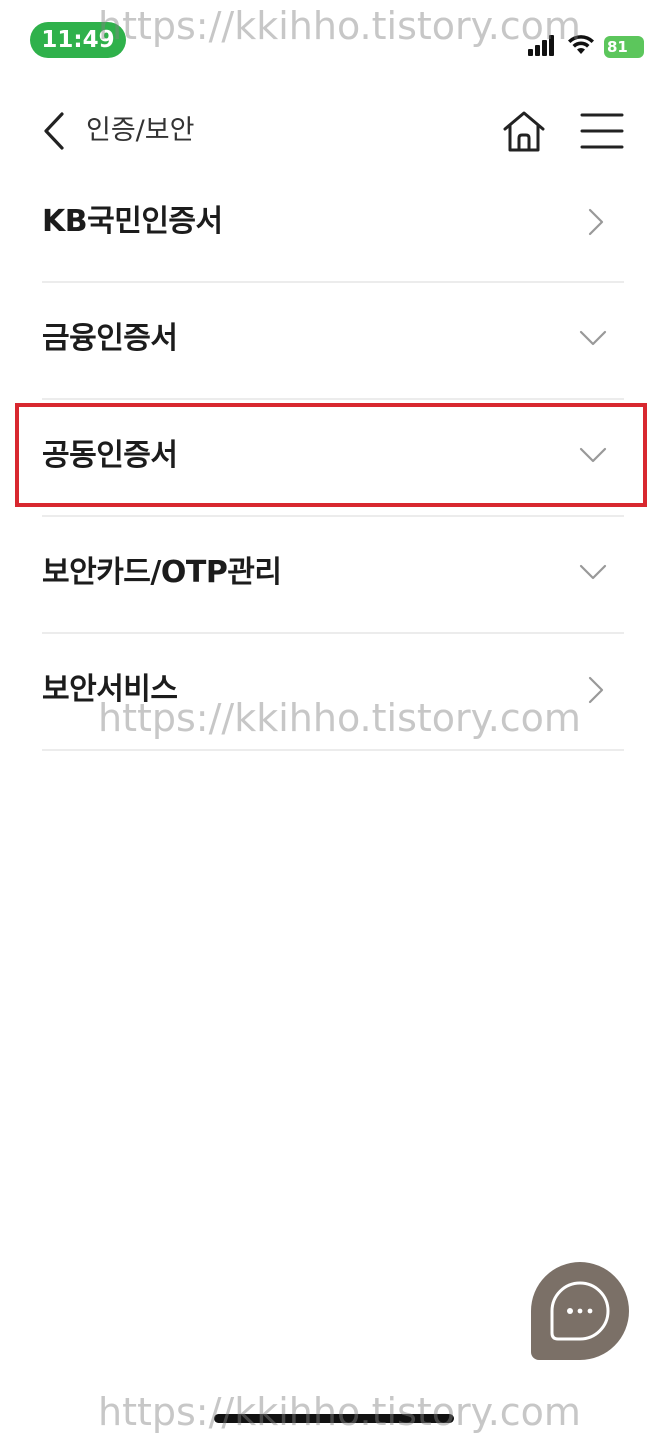 This screenshot has width=666, height=1440. Describe the element at coordinates (339, 1412) in the screenshot. I see `watermark-text: https://kkihho.tistory.com` at that location.